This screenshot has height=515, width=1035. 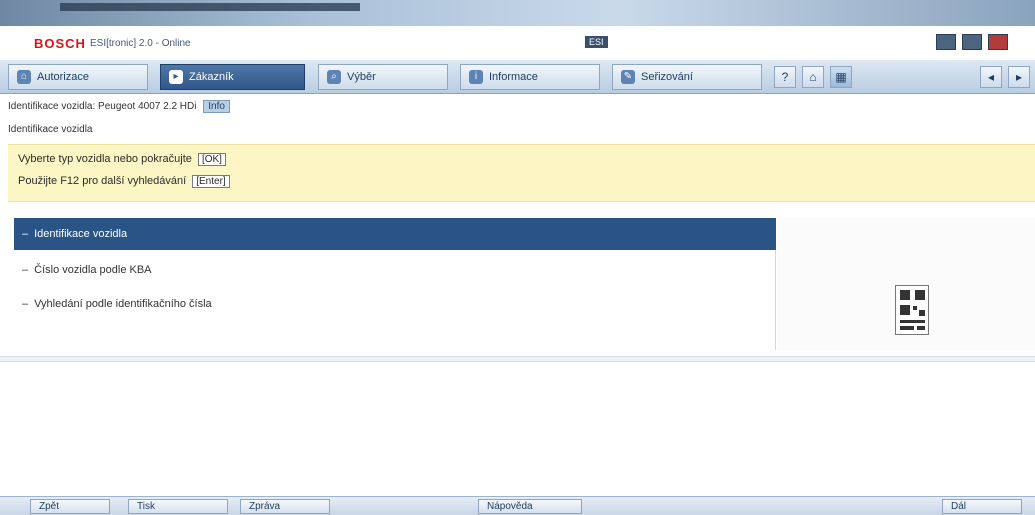 I want to click on tab-label: Zákazník, so click(x=211, y=77).